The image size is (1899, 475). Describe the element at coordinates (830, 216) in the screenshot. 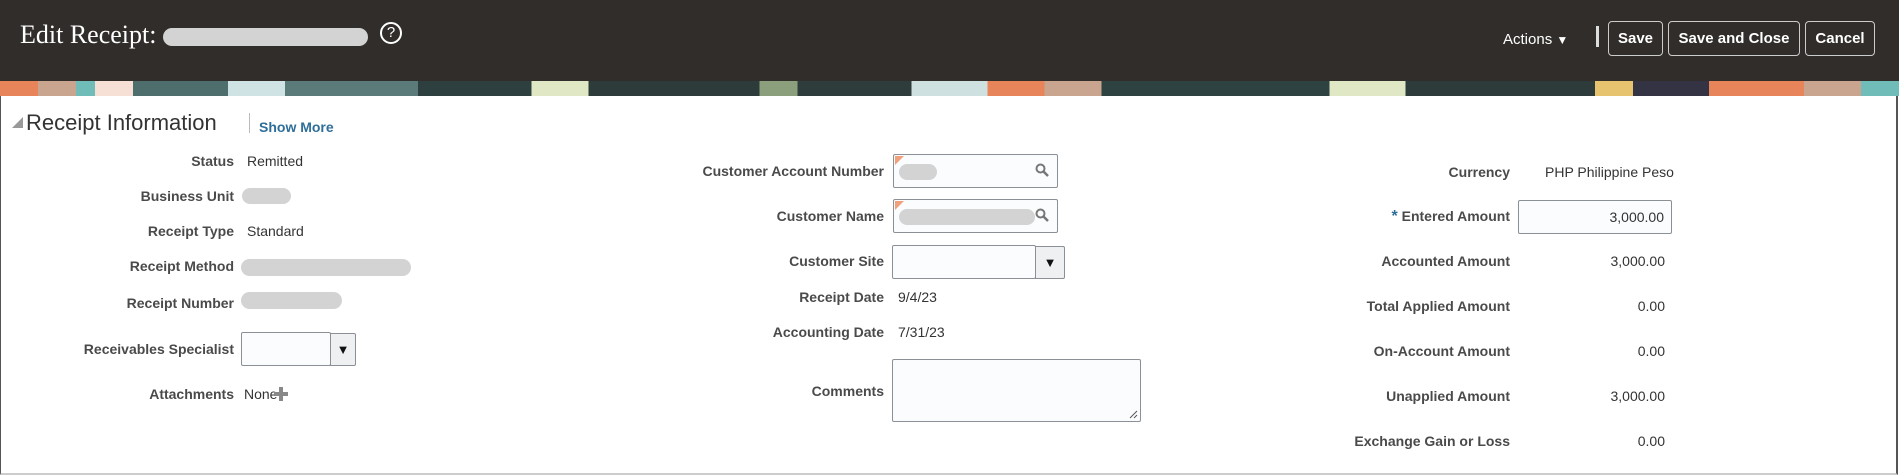

I see `customer-name-label: Customer Name` at that location.